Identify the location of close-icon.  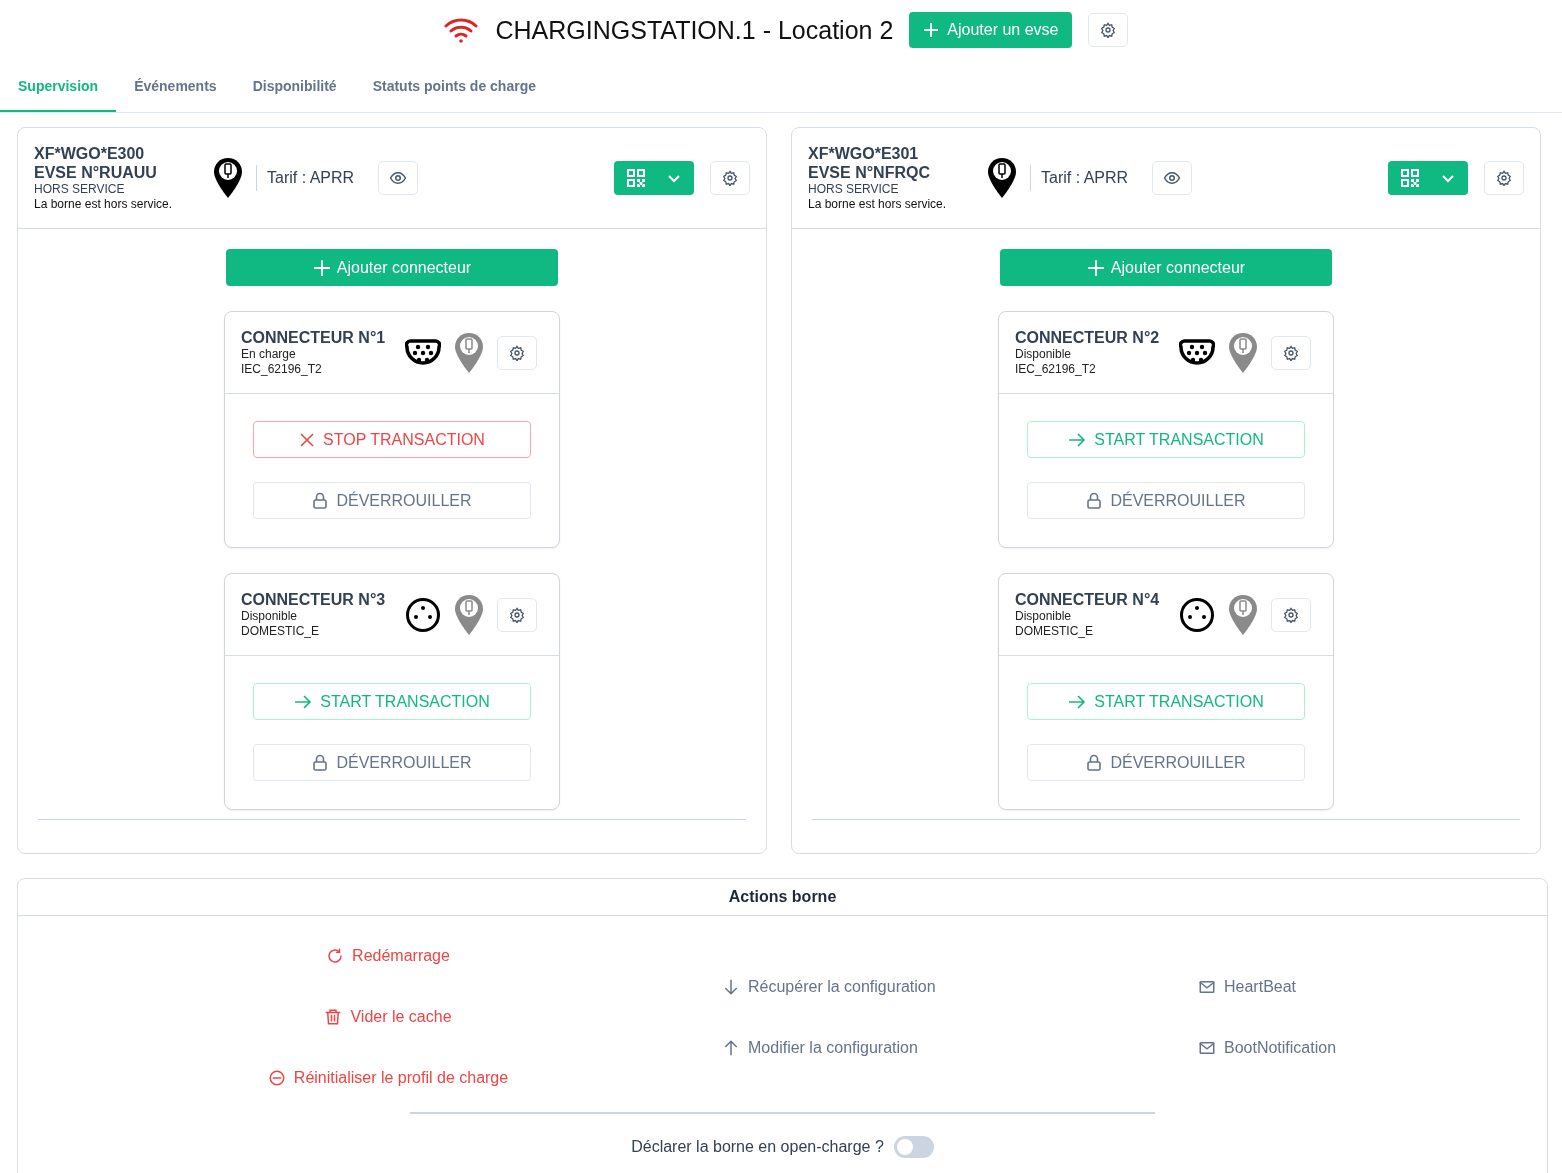
(307, 439).